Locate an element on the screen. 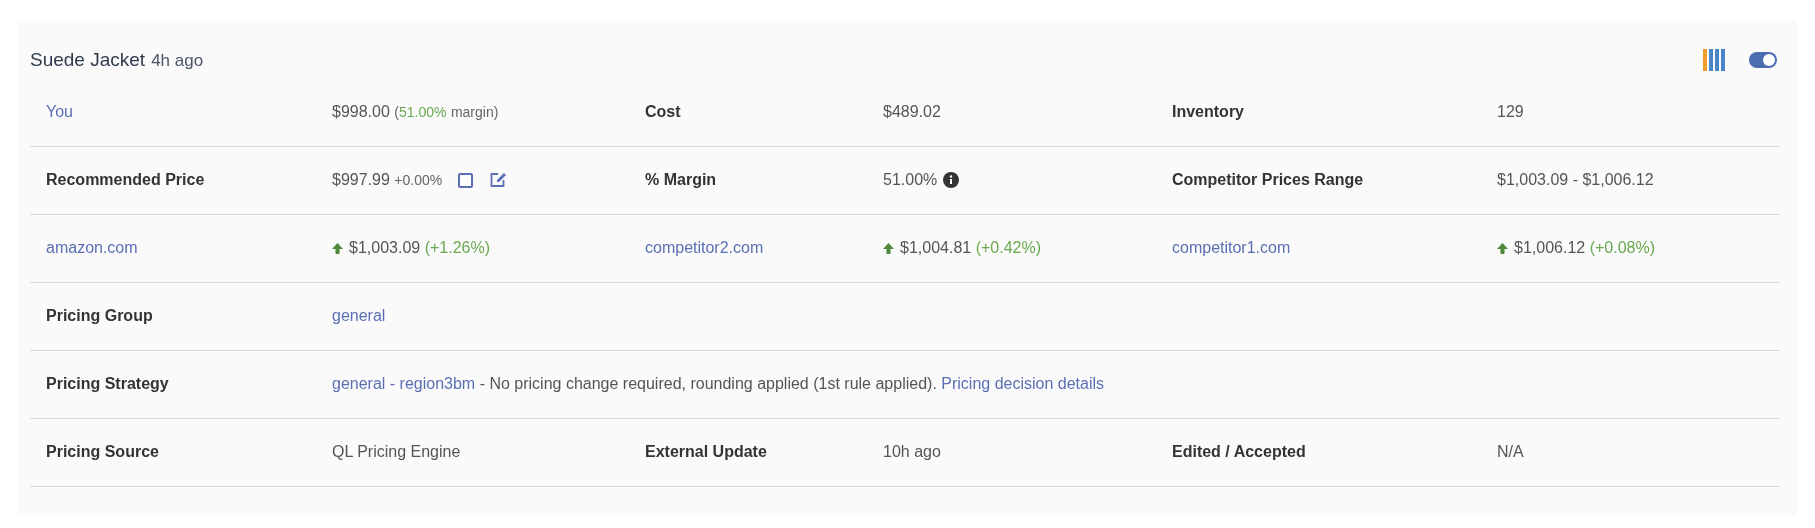 This screenshot has width=1815, height=528. checkbox is located at coordinates (466, 180).